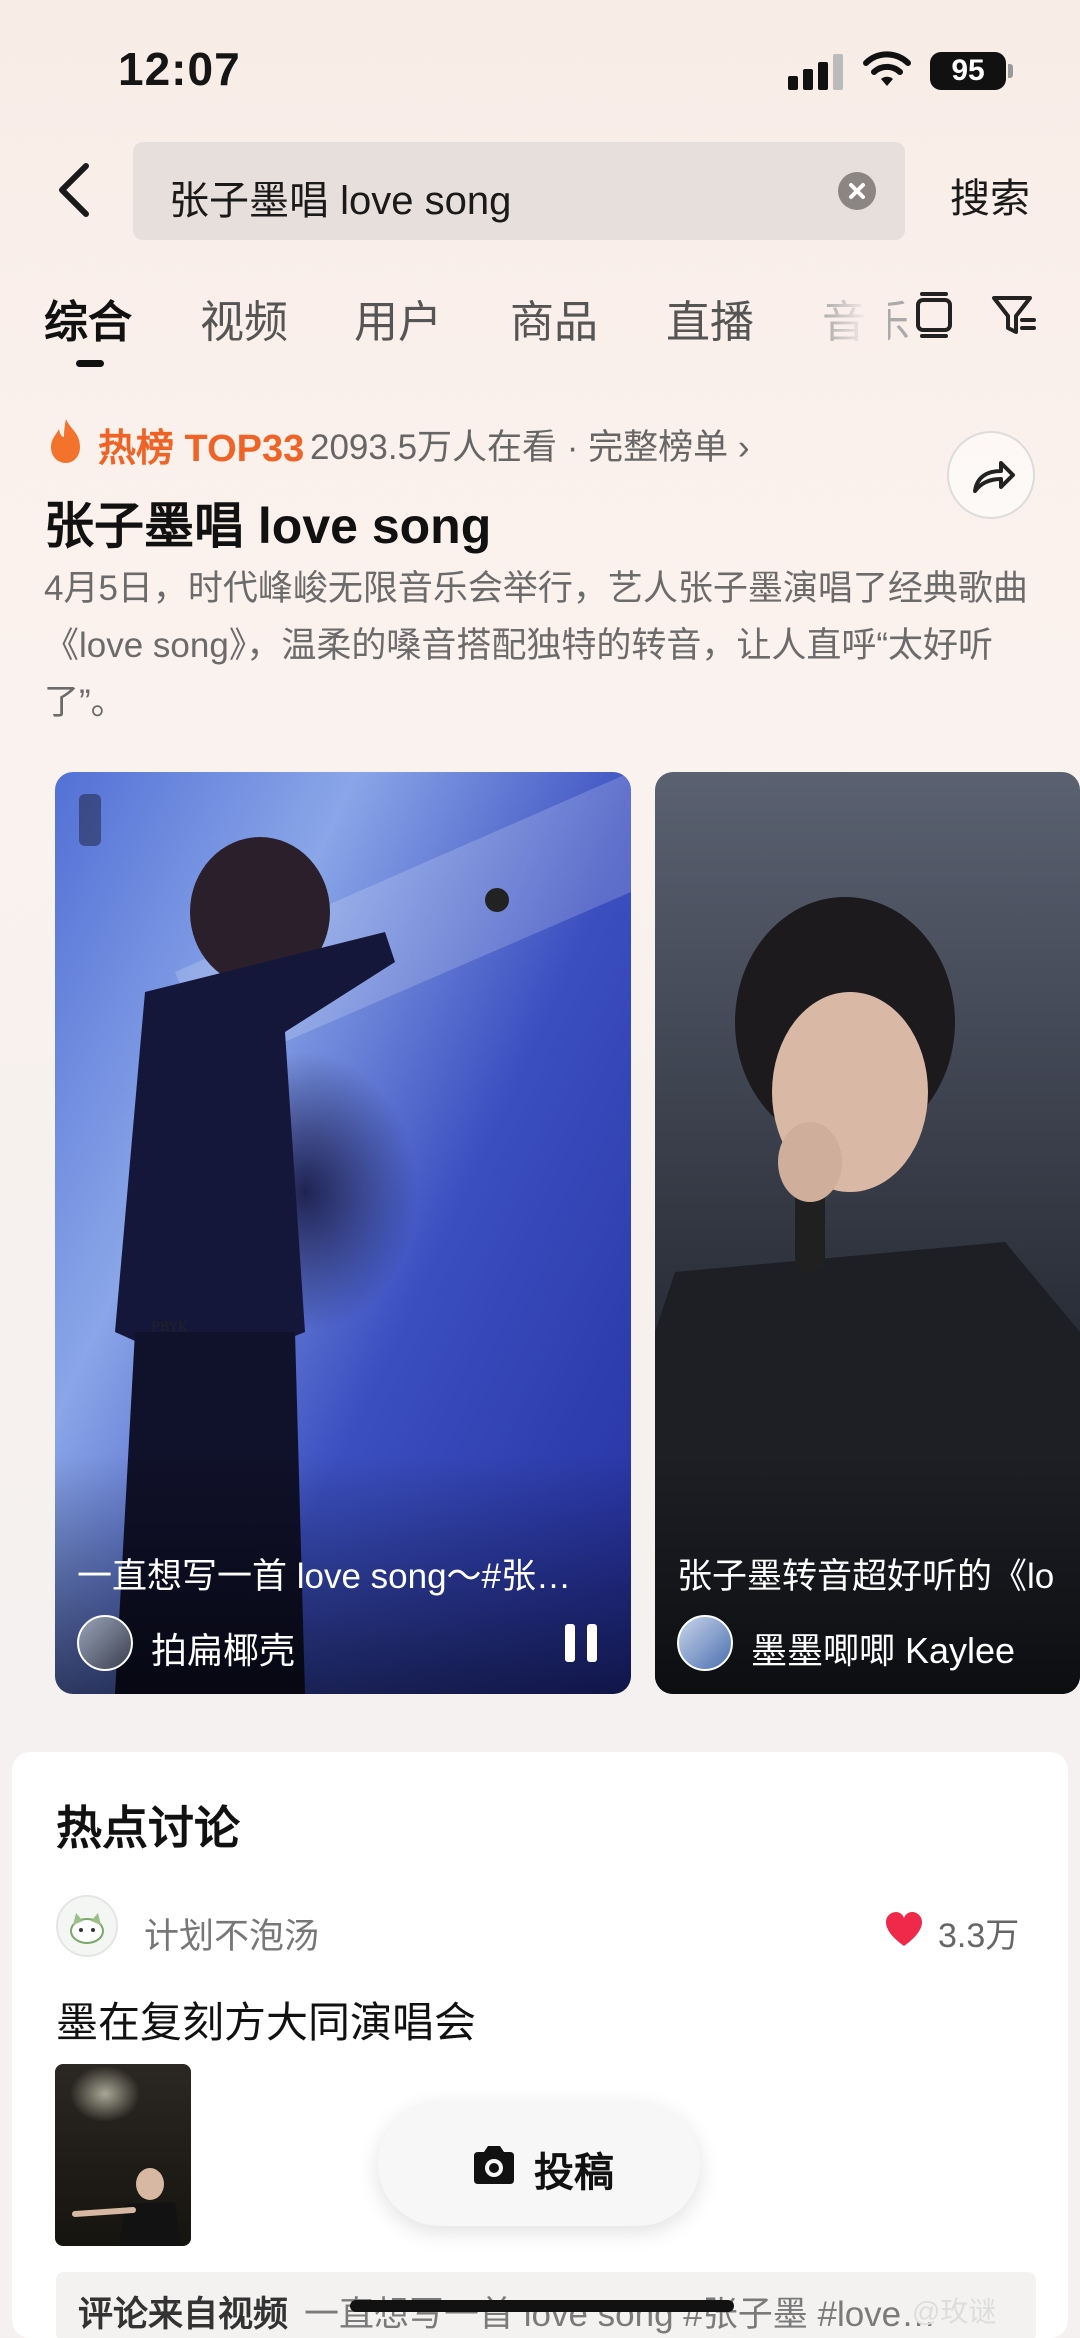  Describe the element at coordinates (183, 2314) in the screenshot. I see `comment-source-label: 评论来自视频` at that location.